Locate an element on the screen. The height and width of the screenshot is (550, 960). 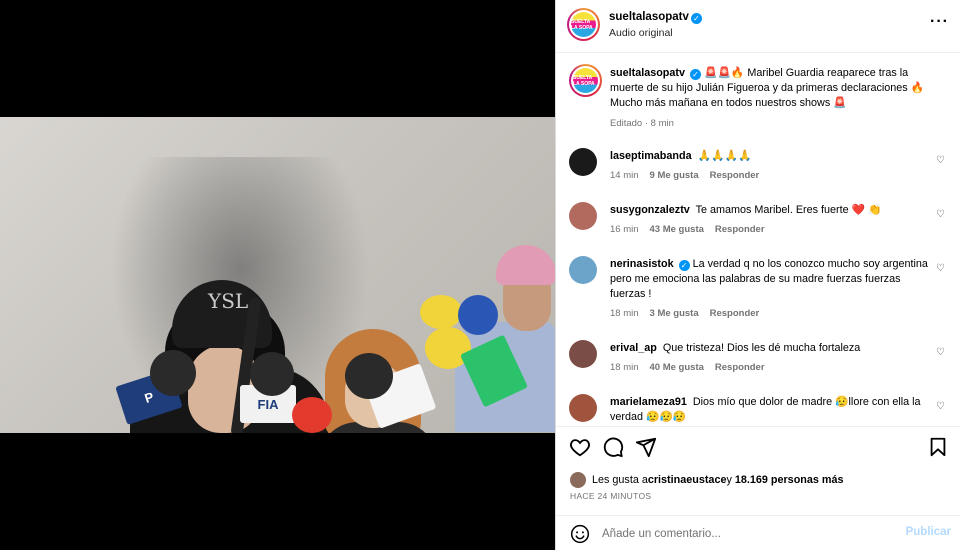
header-username: sueltalasopatv is located at coordinates (649, 17).